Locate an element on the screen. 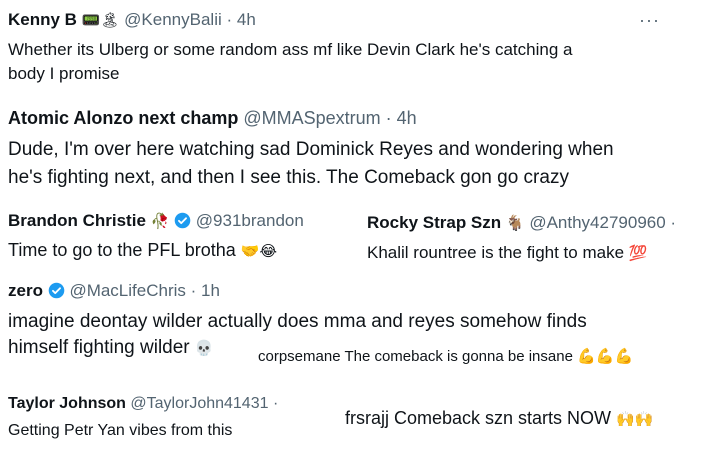  tweet-line: himself fighting wilder is located at coordinates (99, 347).